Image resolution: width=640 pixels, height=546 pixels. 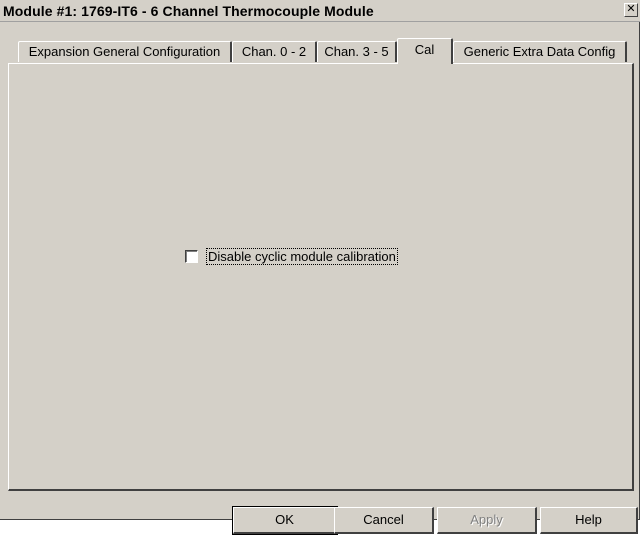 I want to click on tab-expansion-general-configuration: Expansion General Configuration, so click(x=125, y=51).